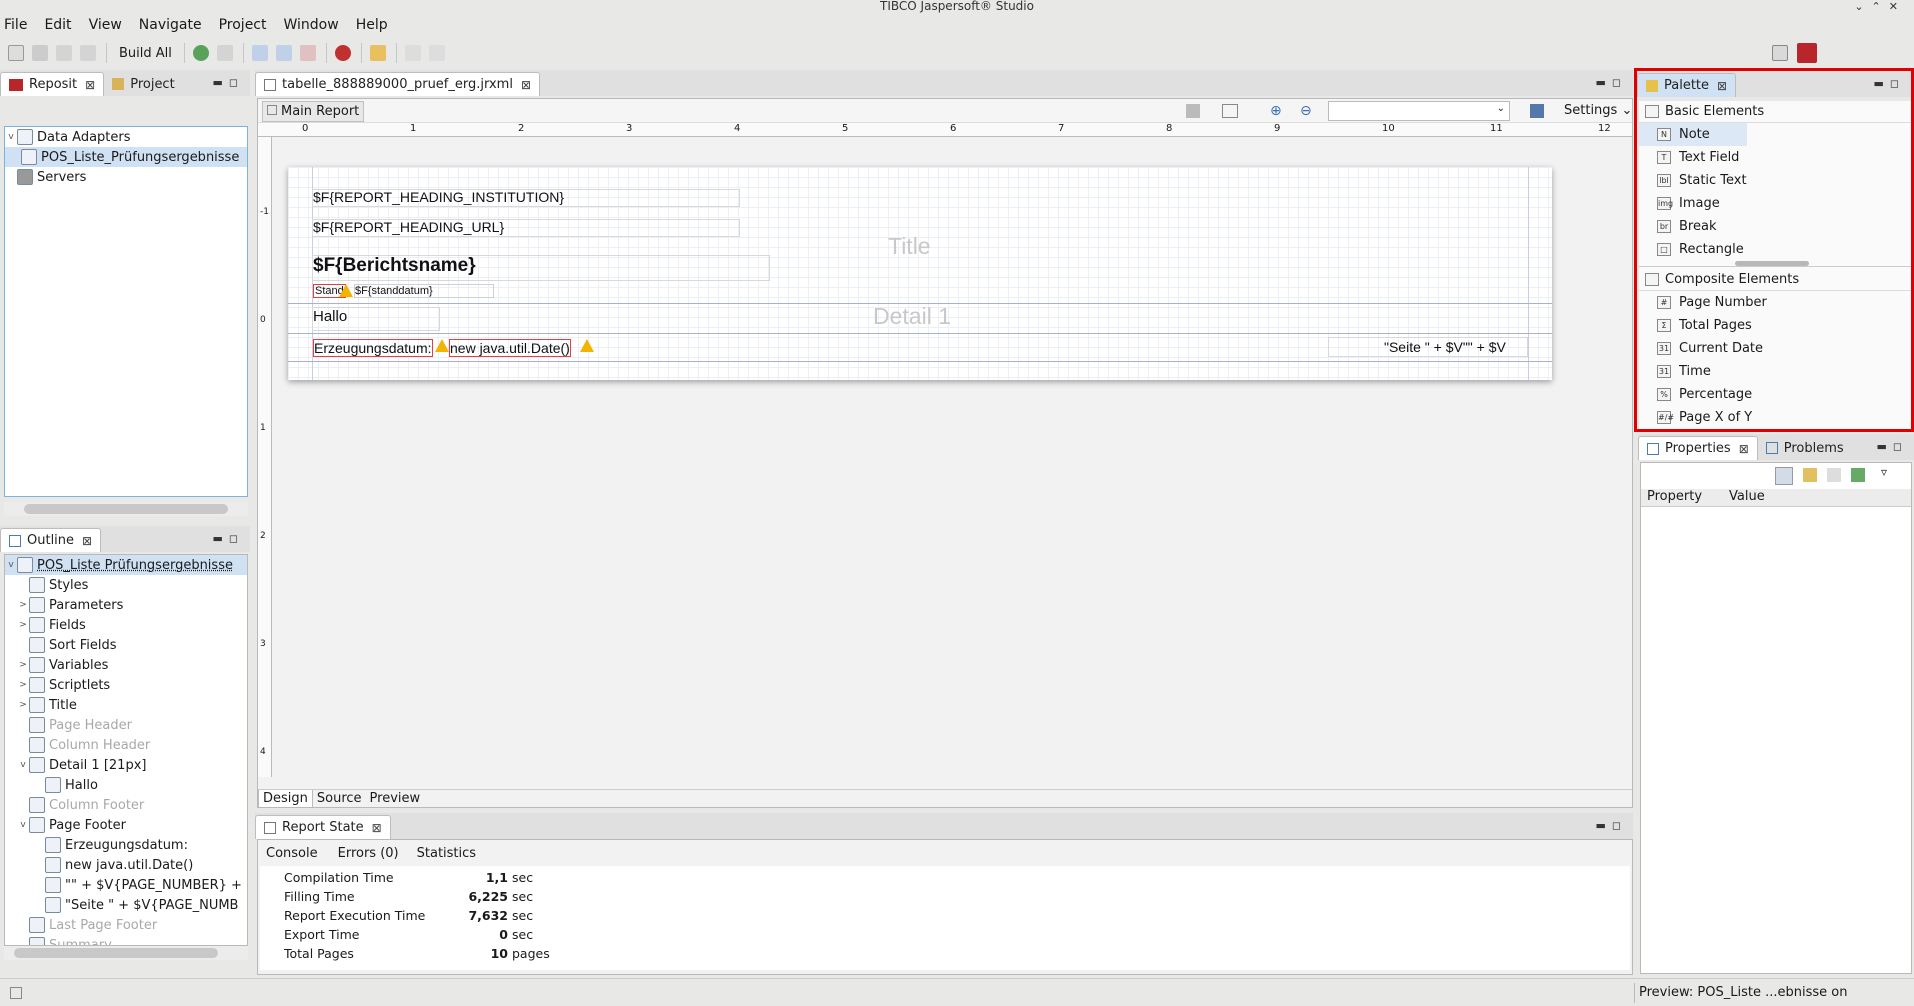  I want to click on build-all-button: Build All, so click(145, 53).